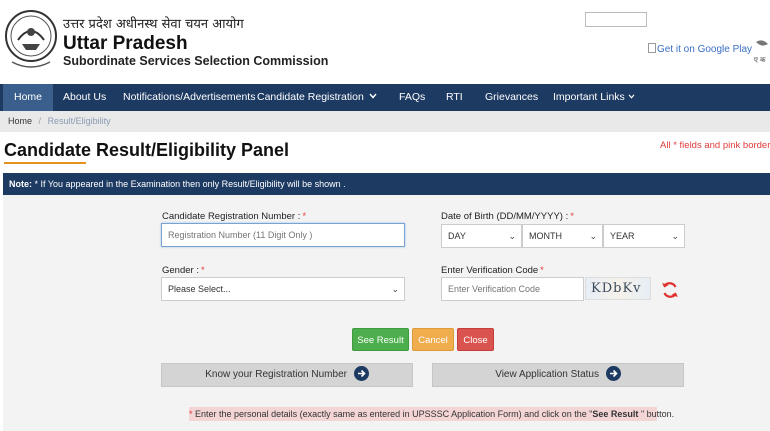 This screenshot has height=431, width=770. I want to click on gender-select: Please Select... ⌄, so click(283, 289).